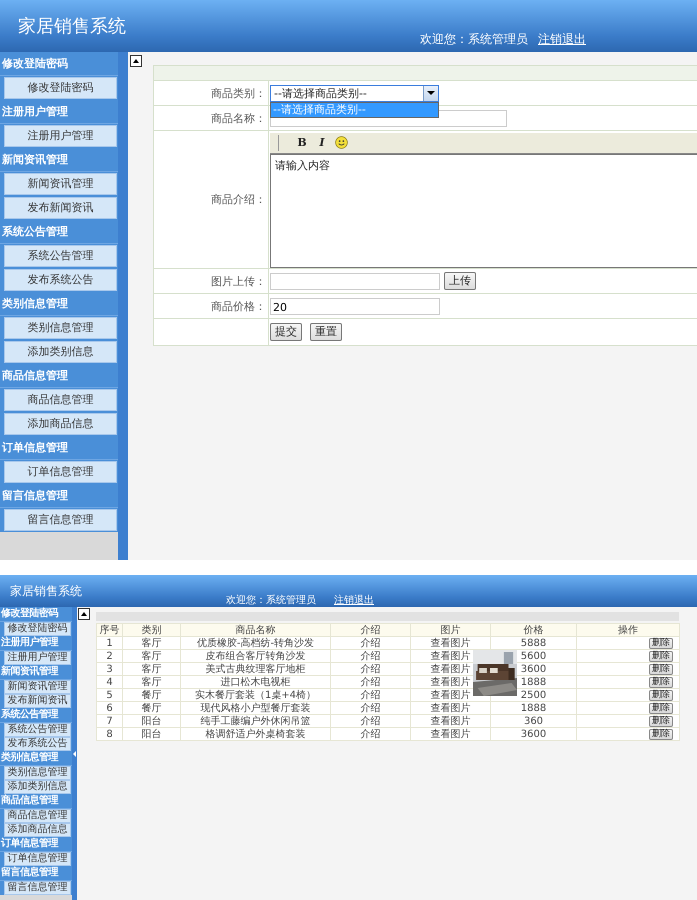 Image resolution: width=697 pixels, height=900 pixels. Describe the element at coordinates (286, 332) in the screenshot. I see `submit-button: 提交` at that location.